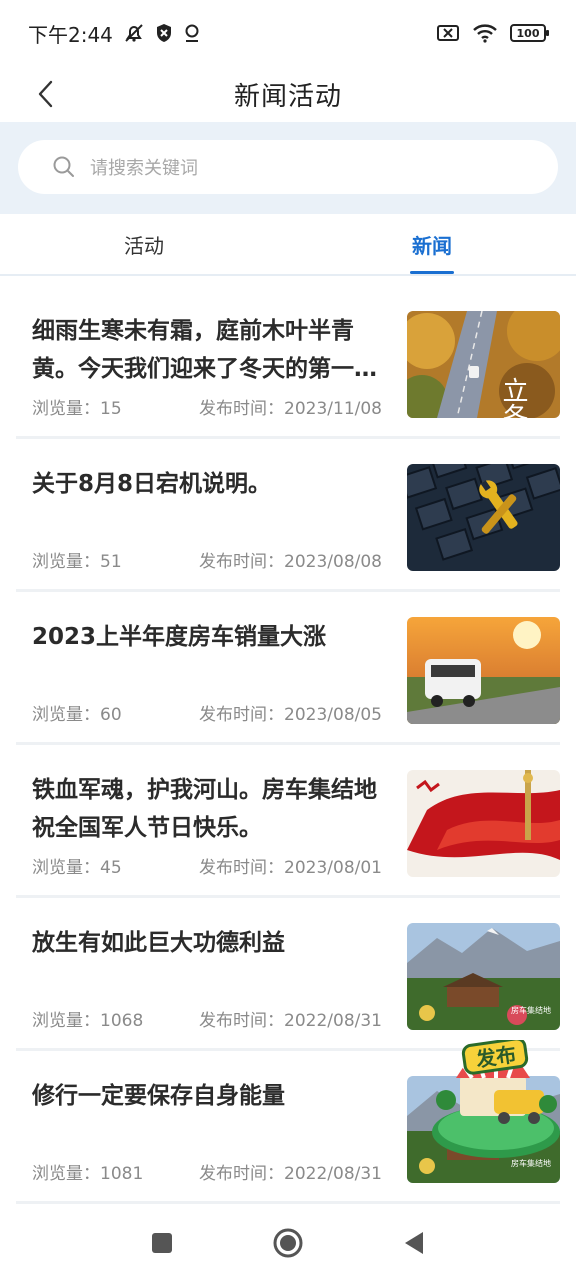 Image resolution: width=576 pixels, height=1280 pixels. Describe the element at coordinates (158, 1096) in the screenshot. I see `news-title: 修行一定要保存自身能量` at that location.